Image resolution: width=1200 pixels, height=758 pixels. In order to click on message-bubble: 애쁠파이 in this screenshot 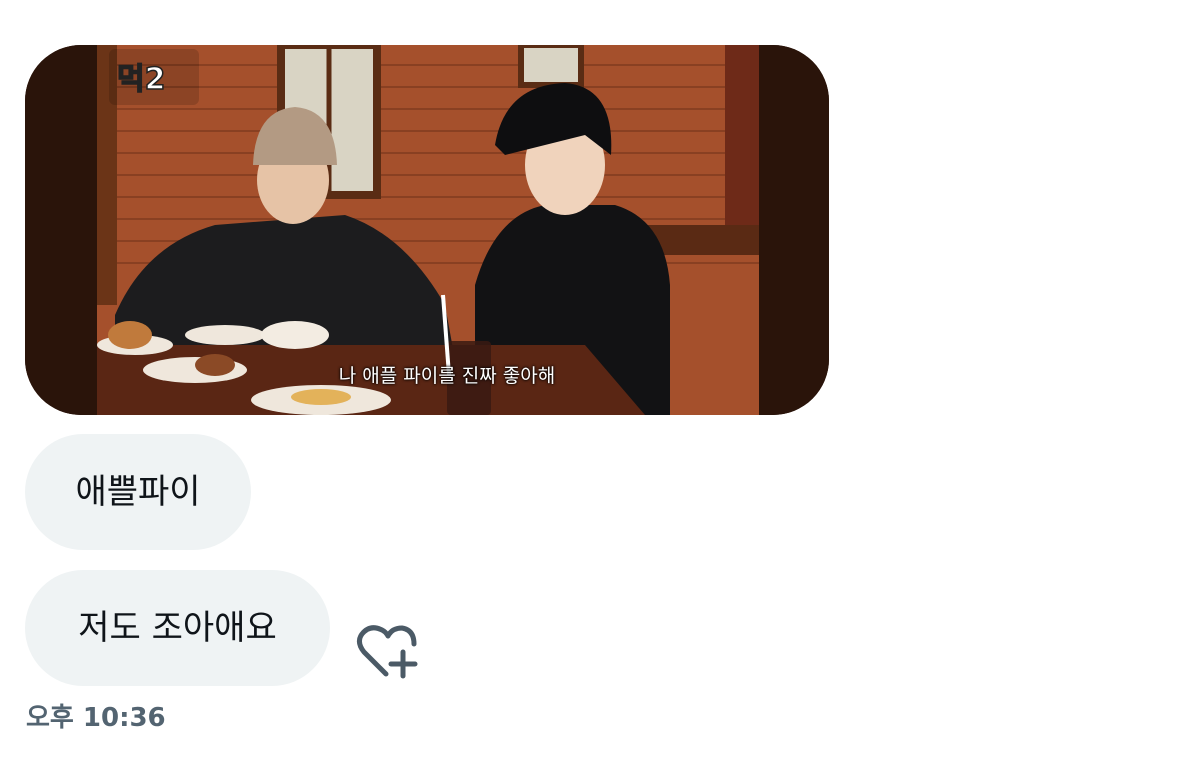, I will do `click(138, 492)`.